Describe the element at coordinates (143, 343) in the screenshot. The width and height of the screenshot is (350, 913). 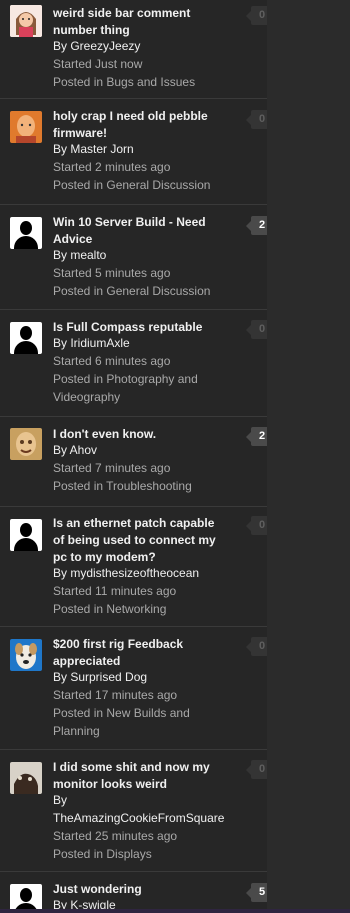
I see `topic-author: By IridiumAxle` at that location.